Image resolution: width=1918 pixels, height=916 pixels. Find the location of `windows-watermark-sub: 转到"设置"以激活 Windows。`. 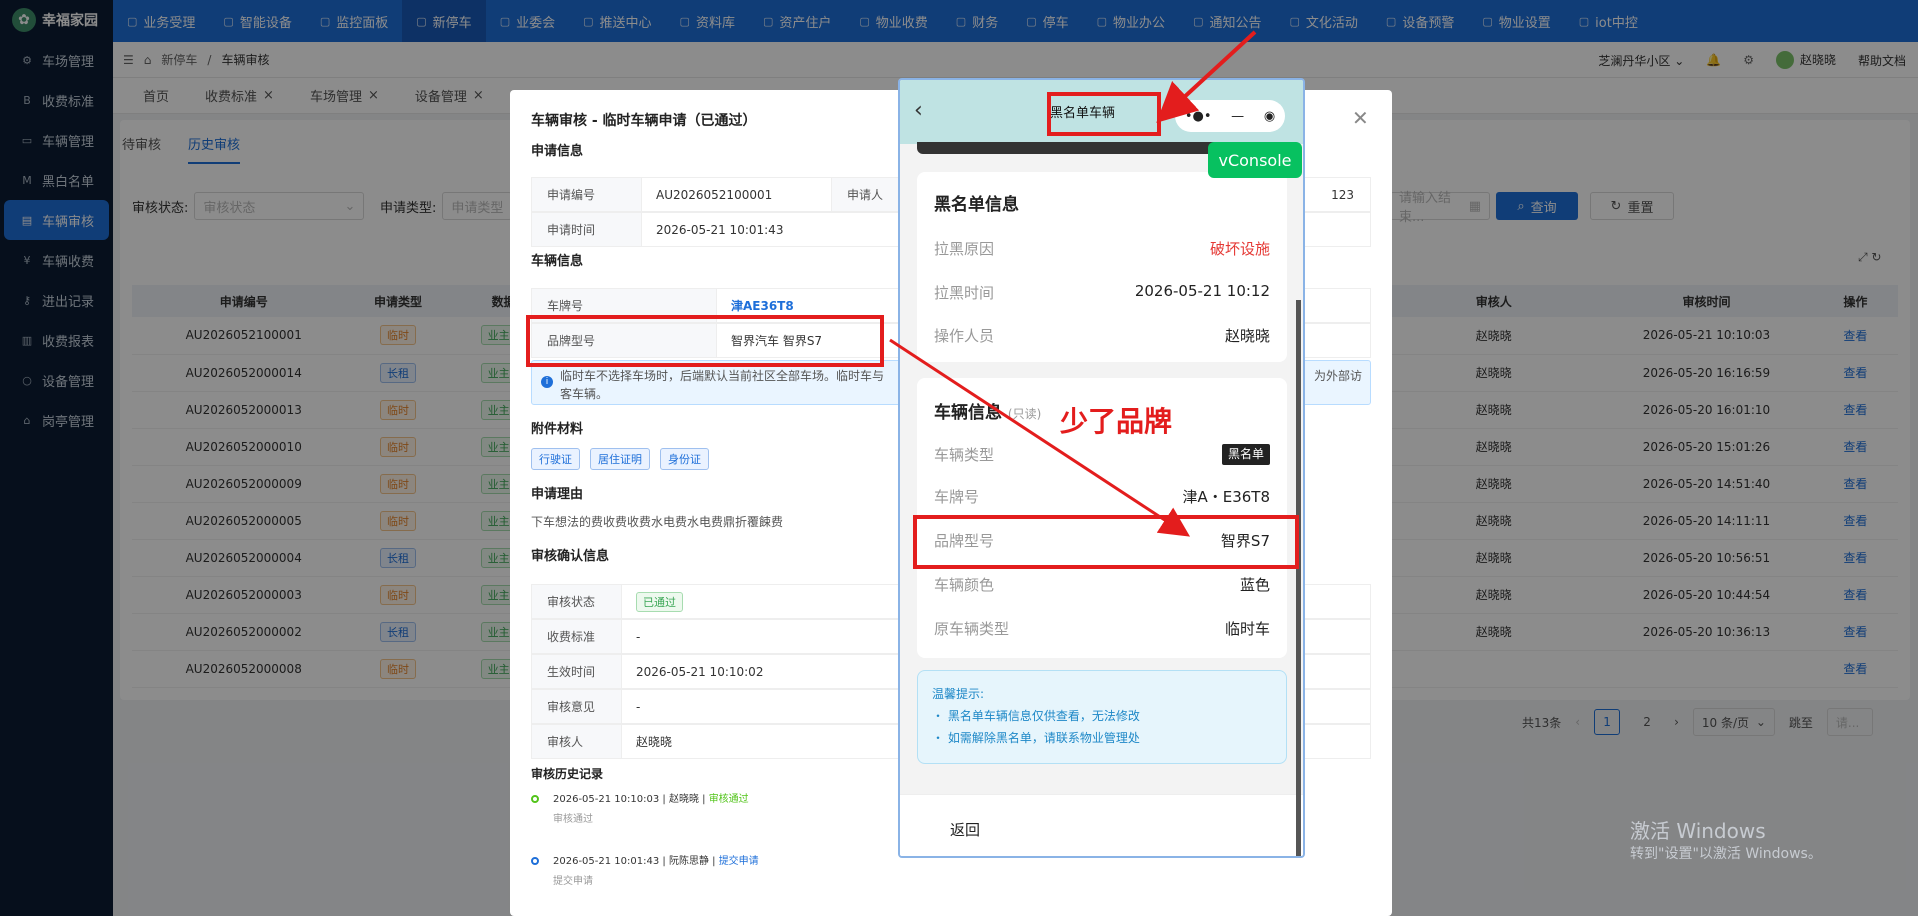

windows-watermark-sub: 转到"设置"以激活 Windows。 is located at coordinates (1726, 854).